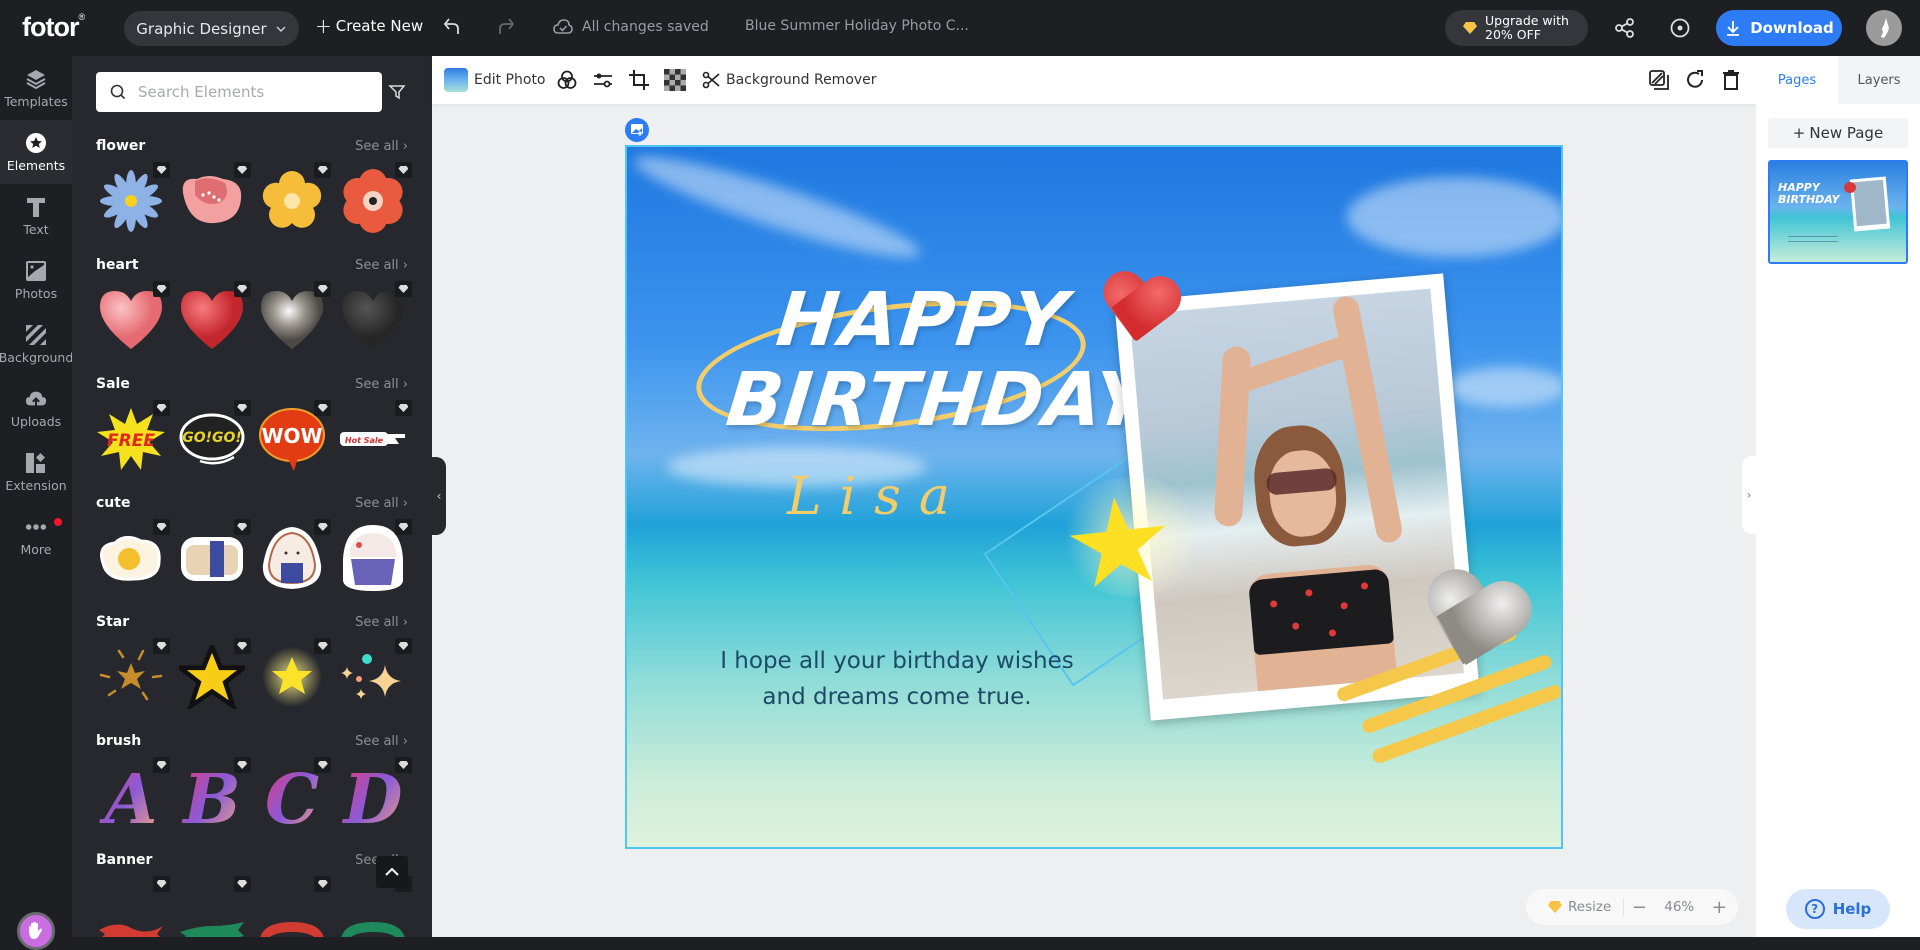 The width and height of the screenshot is (1920, 950). What do you see at coordinates (777, 210) in the screenshot?
I see `cloud` at bounding box center [777, 210].